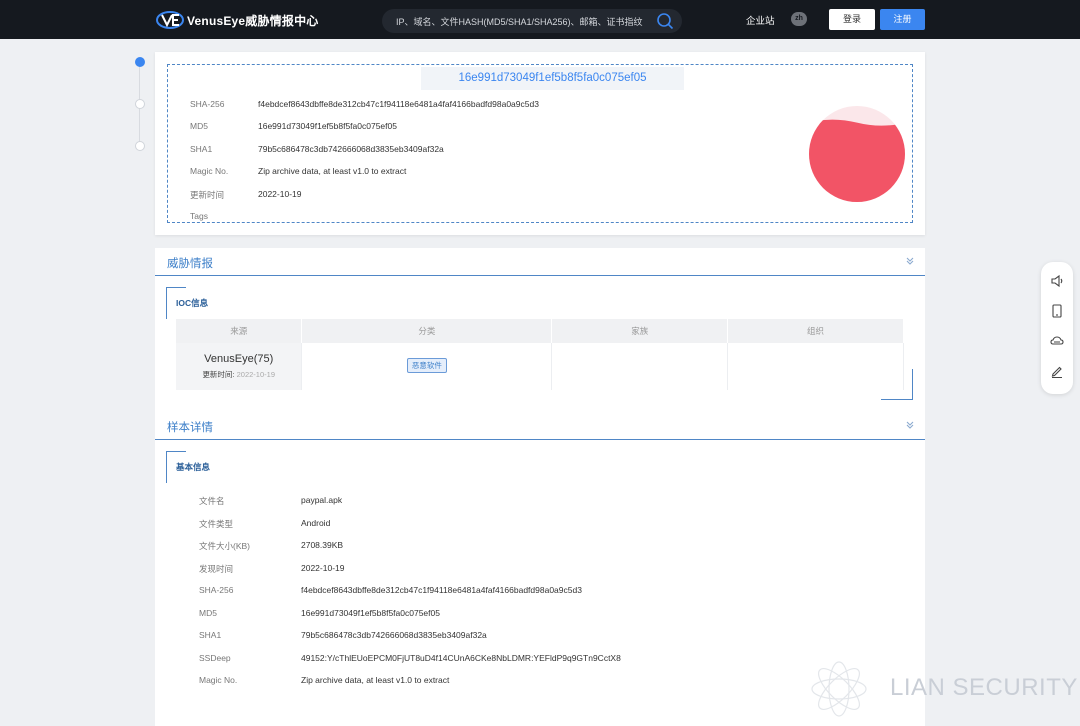 Image resolution: width=1080 pixels, height=726 pixels. I want to click on tablet-icon, so click(1057, 311).